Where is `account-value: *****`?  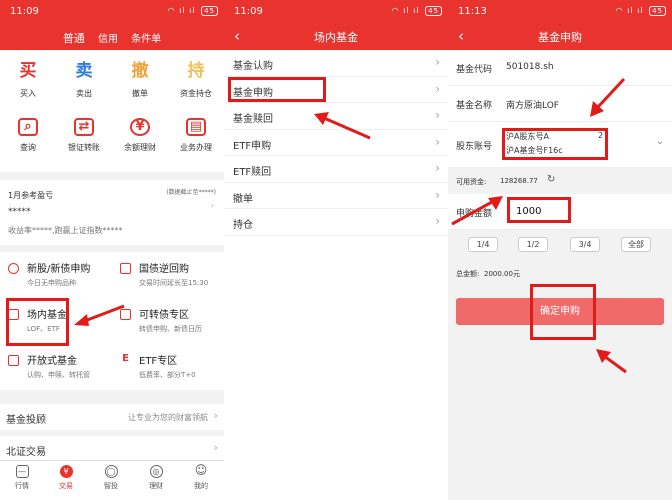 account-value: ***** is located at coordinates (19, 212).